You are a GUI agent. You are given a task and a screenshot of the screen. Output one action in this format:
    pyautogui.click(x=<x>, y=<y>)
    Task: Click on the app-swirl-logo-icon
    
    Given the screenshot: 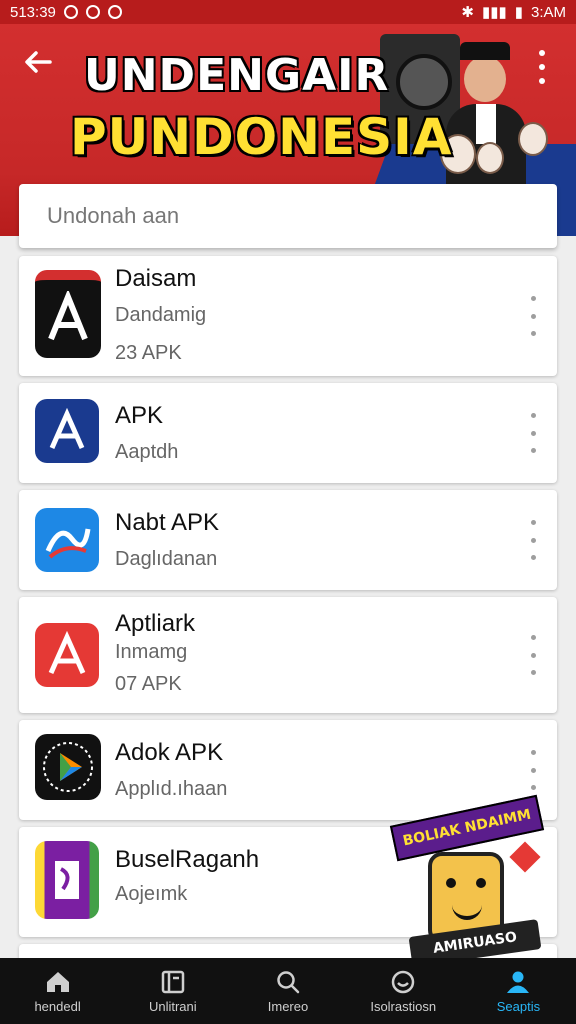 What is the action you would take?
    pyautogui.click(x=68, y=543)
    